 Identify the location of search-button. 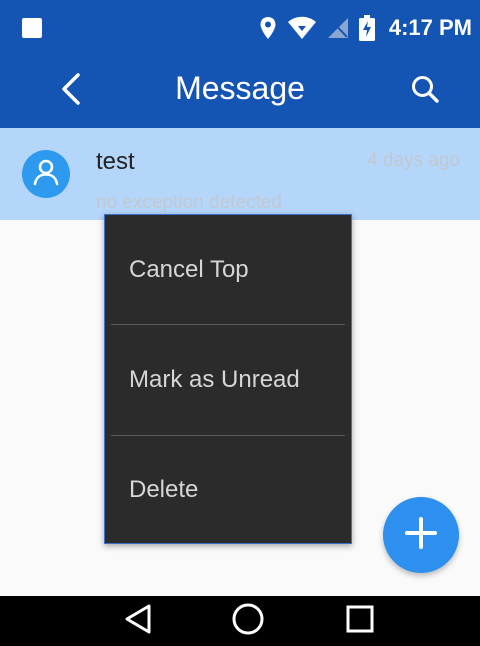
(425, 91).